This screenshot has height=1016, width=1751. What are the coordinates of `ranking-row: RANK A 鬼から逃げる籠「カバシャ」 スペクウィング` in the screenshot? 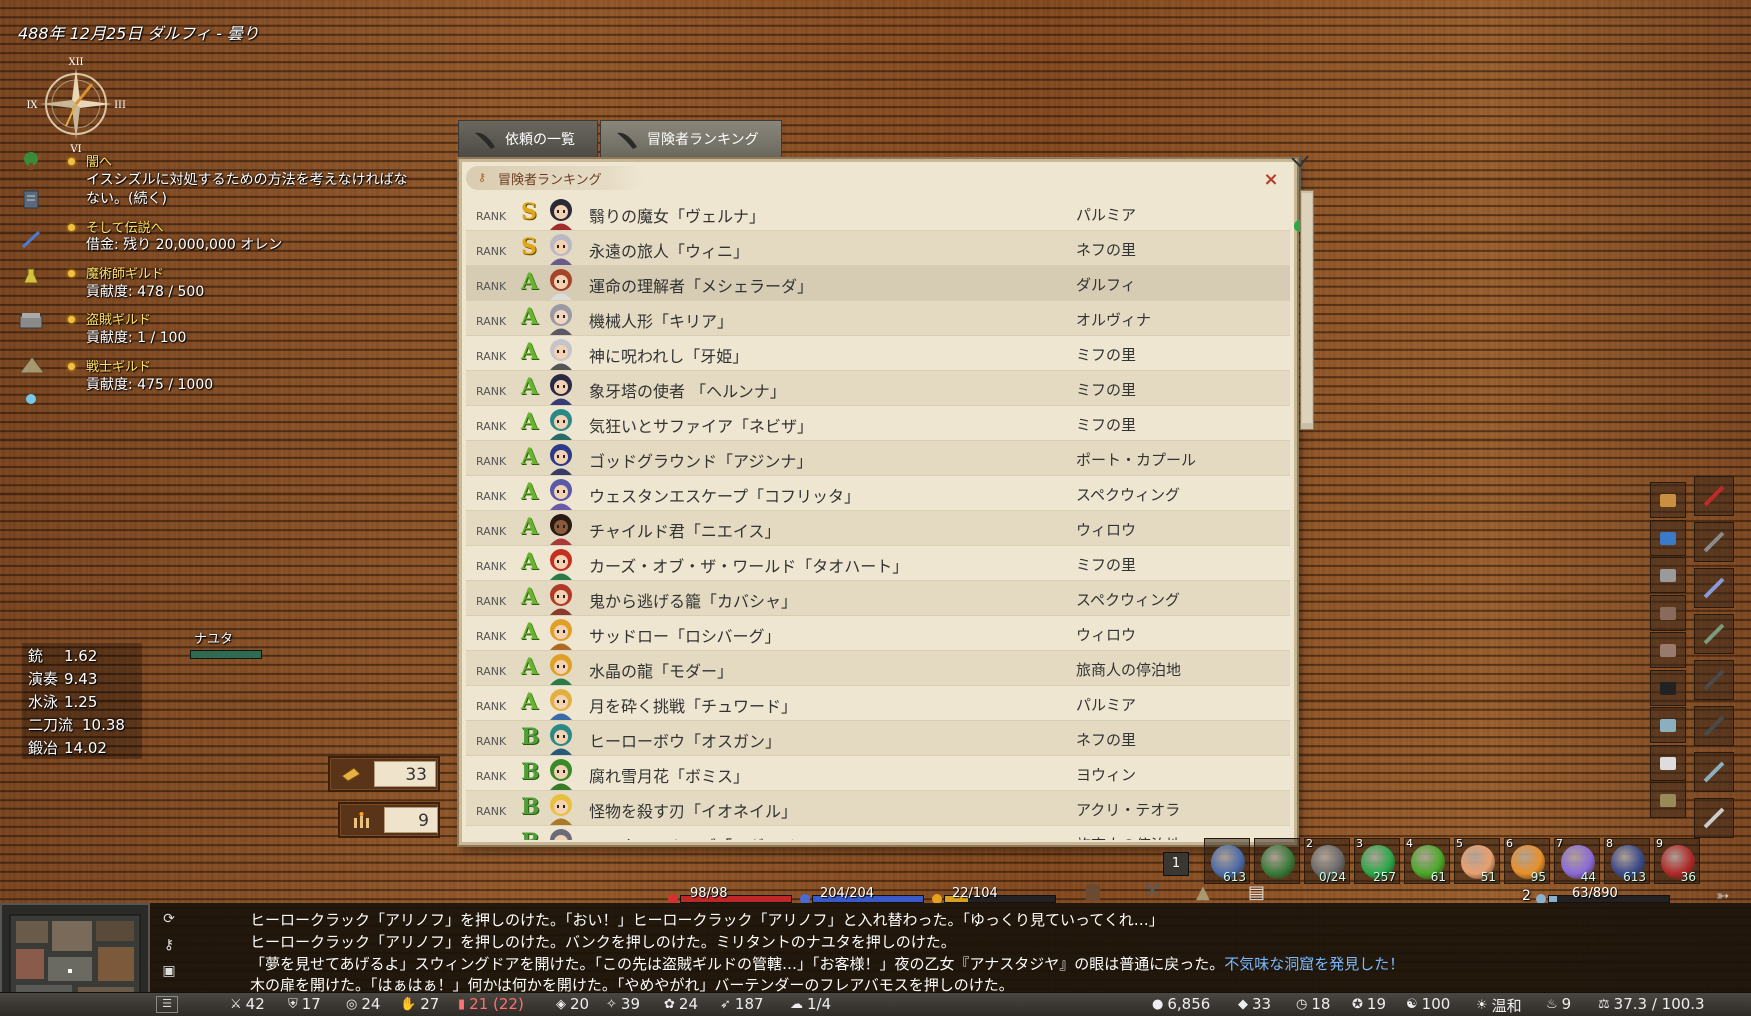 It's located at (878, 598).